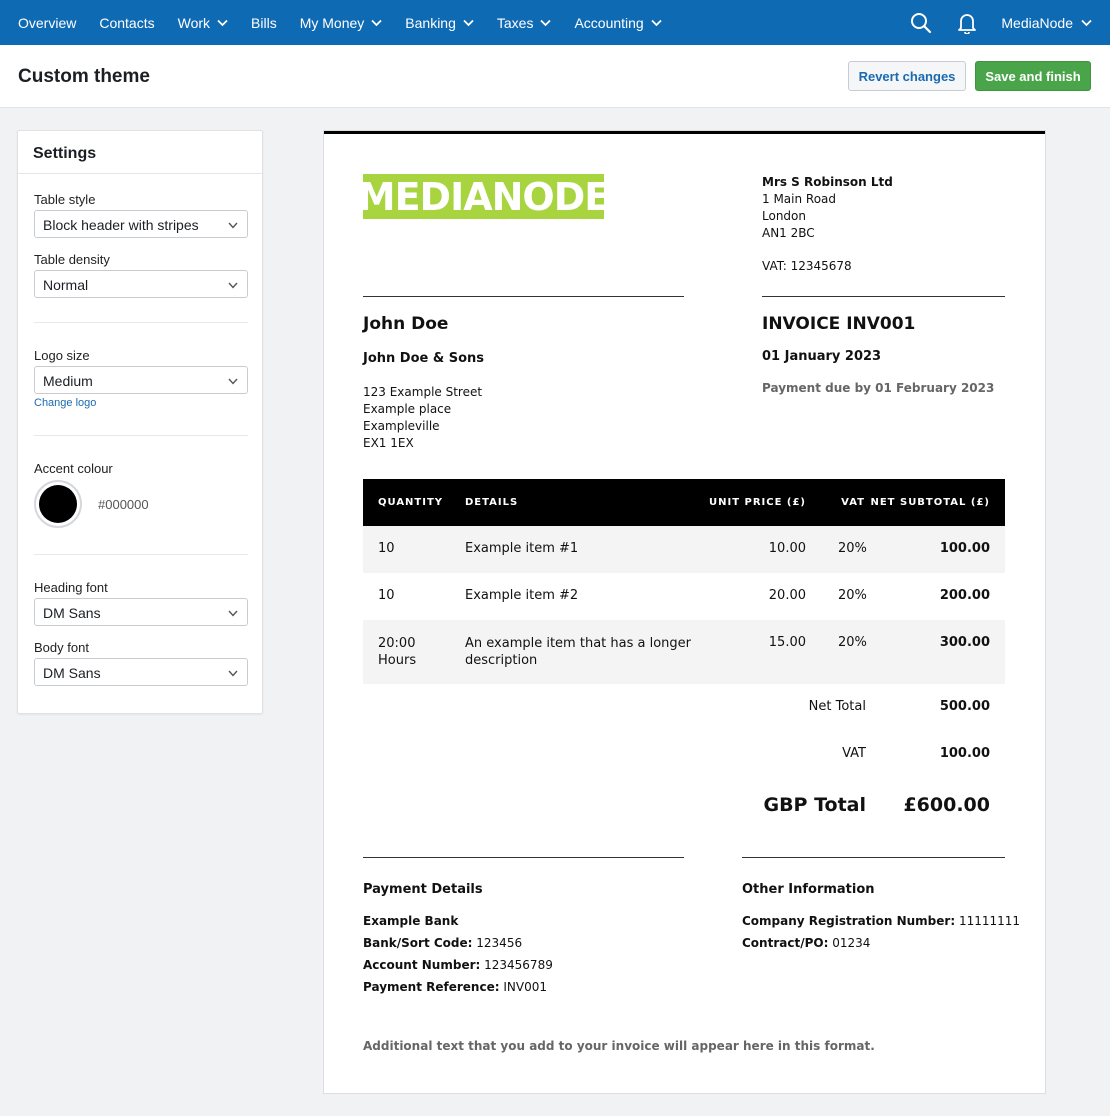 This screenshot has height=1116, width=1110. I want to click on table-style-label: Table style, so click(65, 199).